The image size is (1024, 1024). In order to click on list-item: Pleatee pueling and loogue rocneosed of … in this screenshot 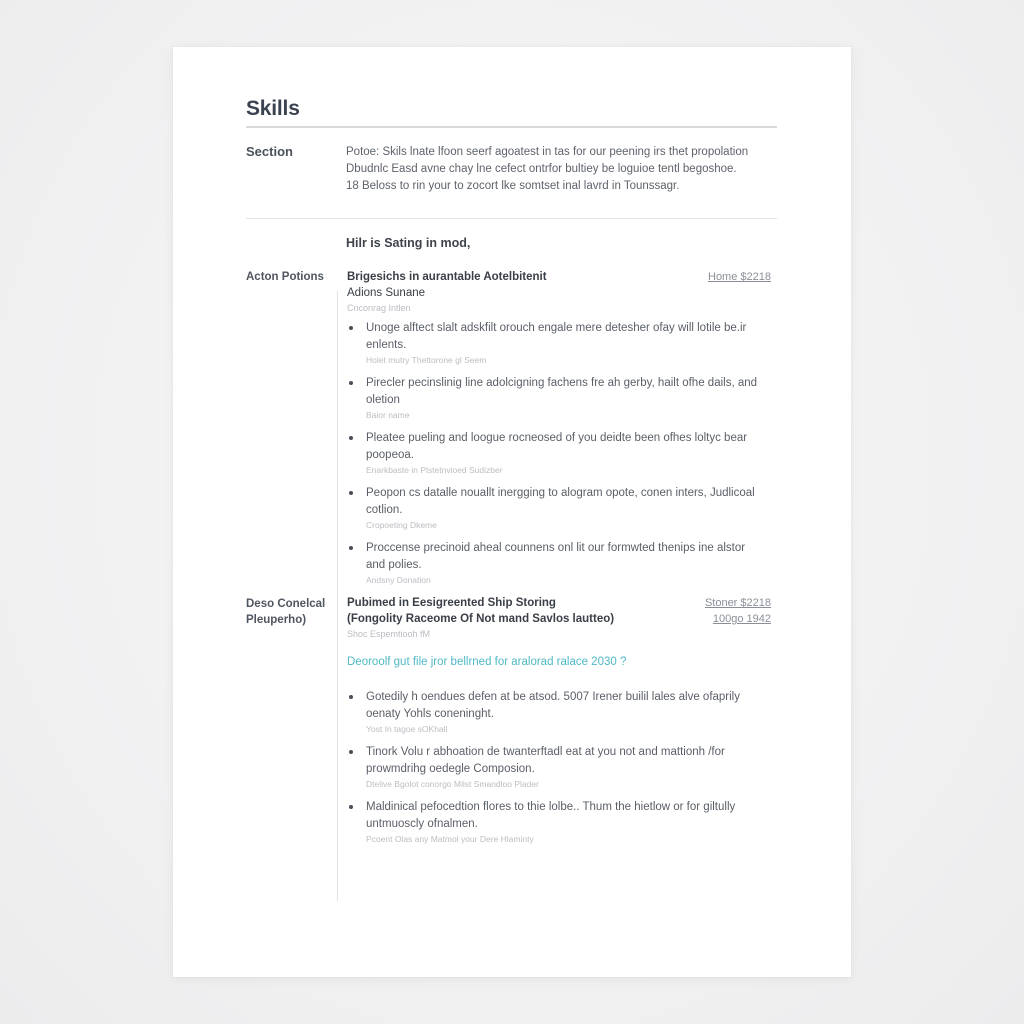, I will do `click(557, 453)`.